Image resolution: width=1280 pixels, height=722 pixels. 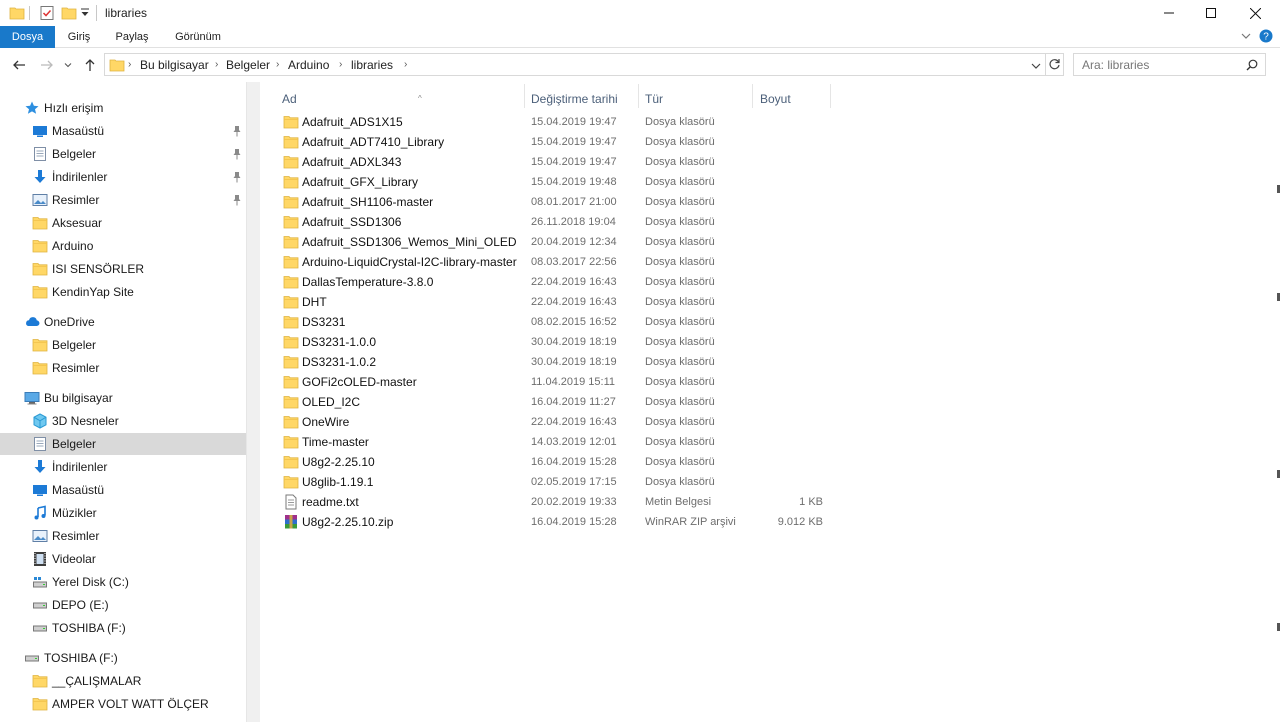 I want to click on recent-locations-button, so click(x=68, y=65).